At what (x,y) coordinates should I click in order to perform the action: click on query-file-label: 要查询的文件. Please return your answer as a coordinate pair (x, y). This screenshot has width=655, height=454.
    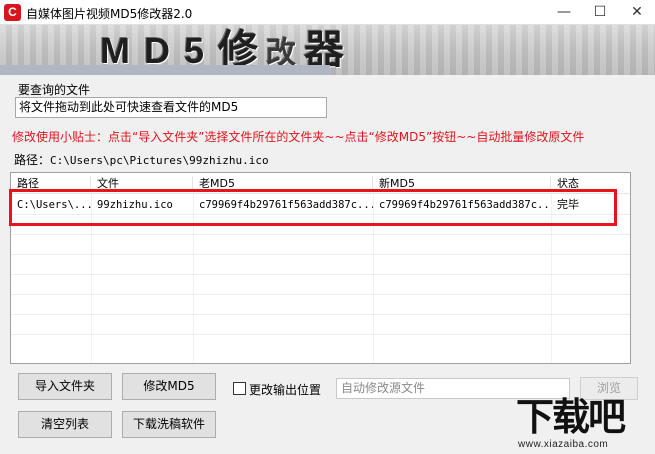
    Looking at the image, I should click on (54, 90).